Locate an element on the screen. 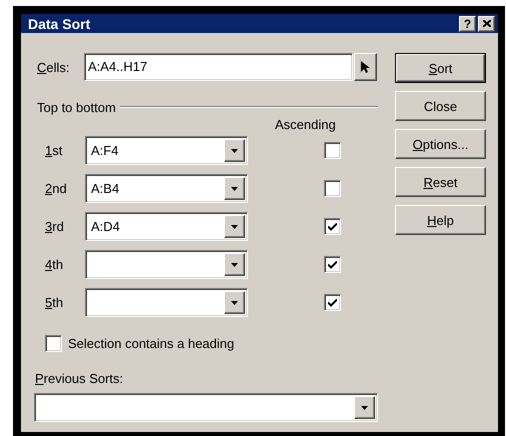 The image size is (506, 436). close-button: Close is located at coordinates (440, 106).